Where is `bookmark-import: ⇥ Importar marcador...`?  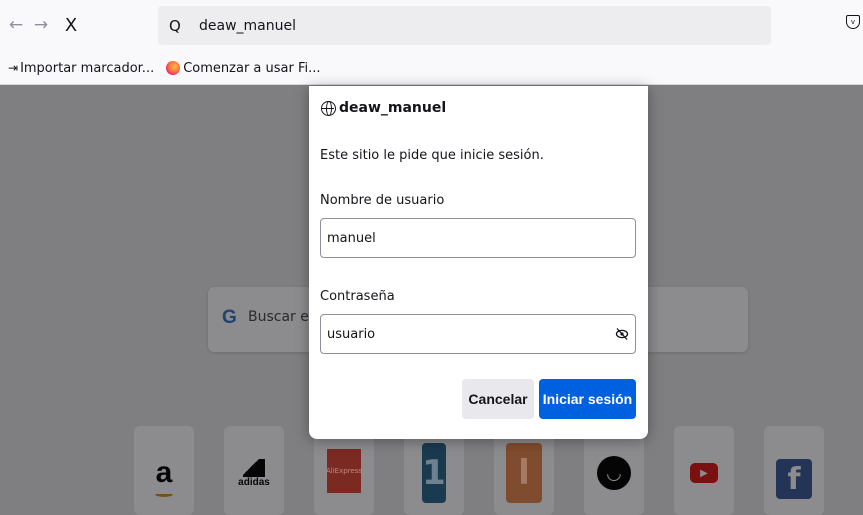 bookmark-import: ⇥ Importar marcador... is located at coordinates (81, 68).